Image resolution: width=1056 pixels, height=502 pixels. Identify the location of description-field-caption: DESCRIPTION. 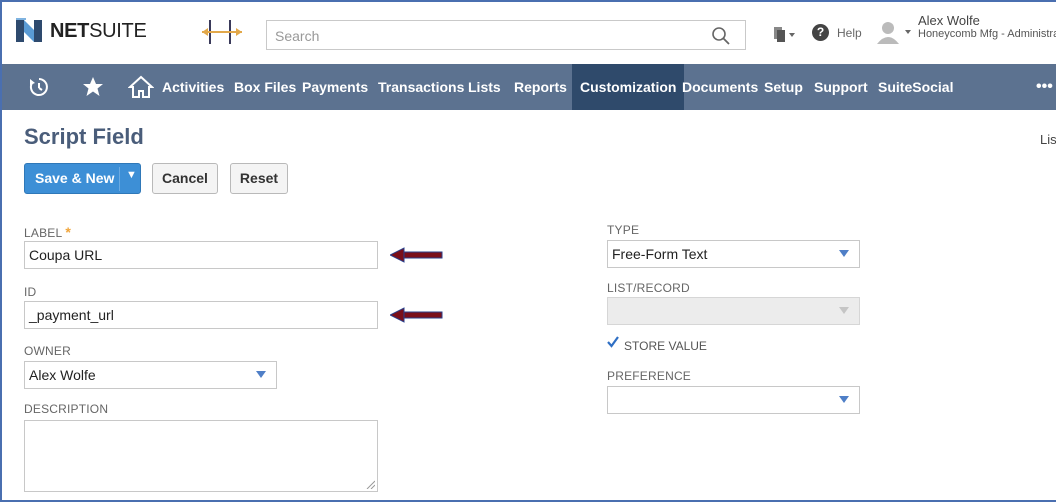
(66, 409).